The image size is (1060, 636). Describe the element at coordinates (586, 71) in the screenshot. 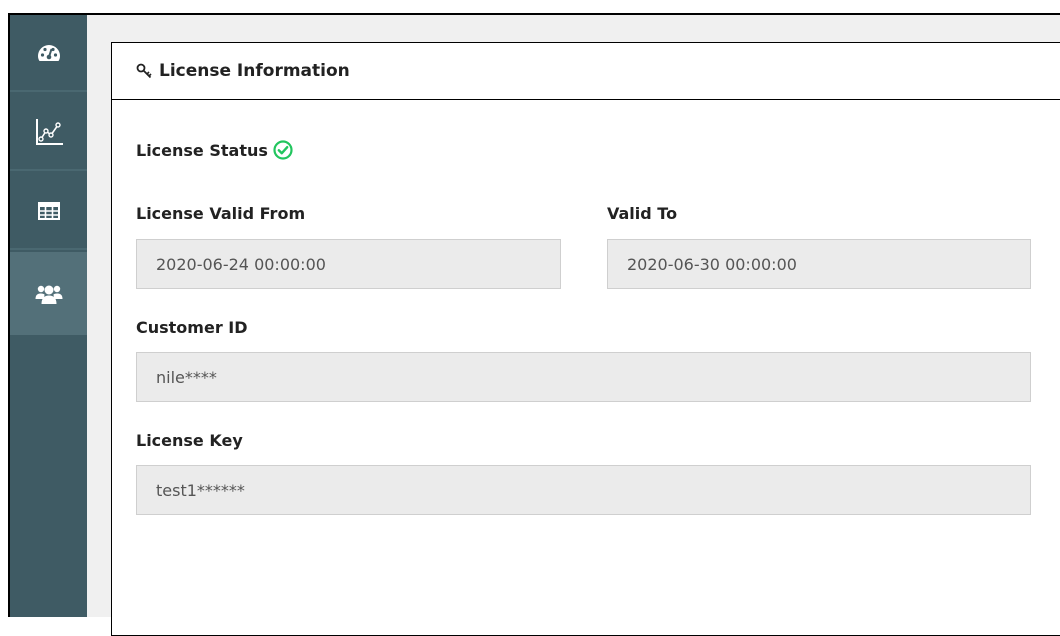

I see `panel-header: License Information` at that location.